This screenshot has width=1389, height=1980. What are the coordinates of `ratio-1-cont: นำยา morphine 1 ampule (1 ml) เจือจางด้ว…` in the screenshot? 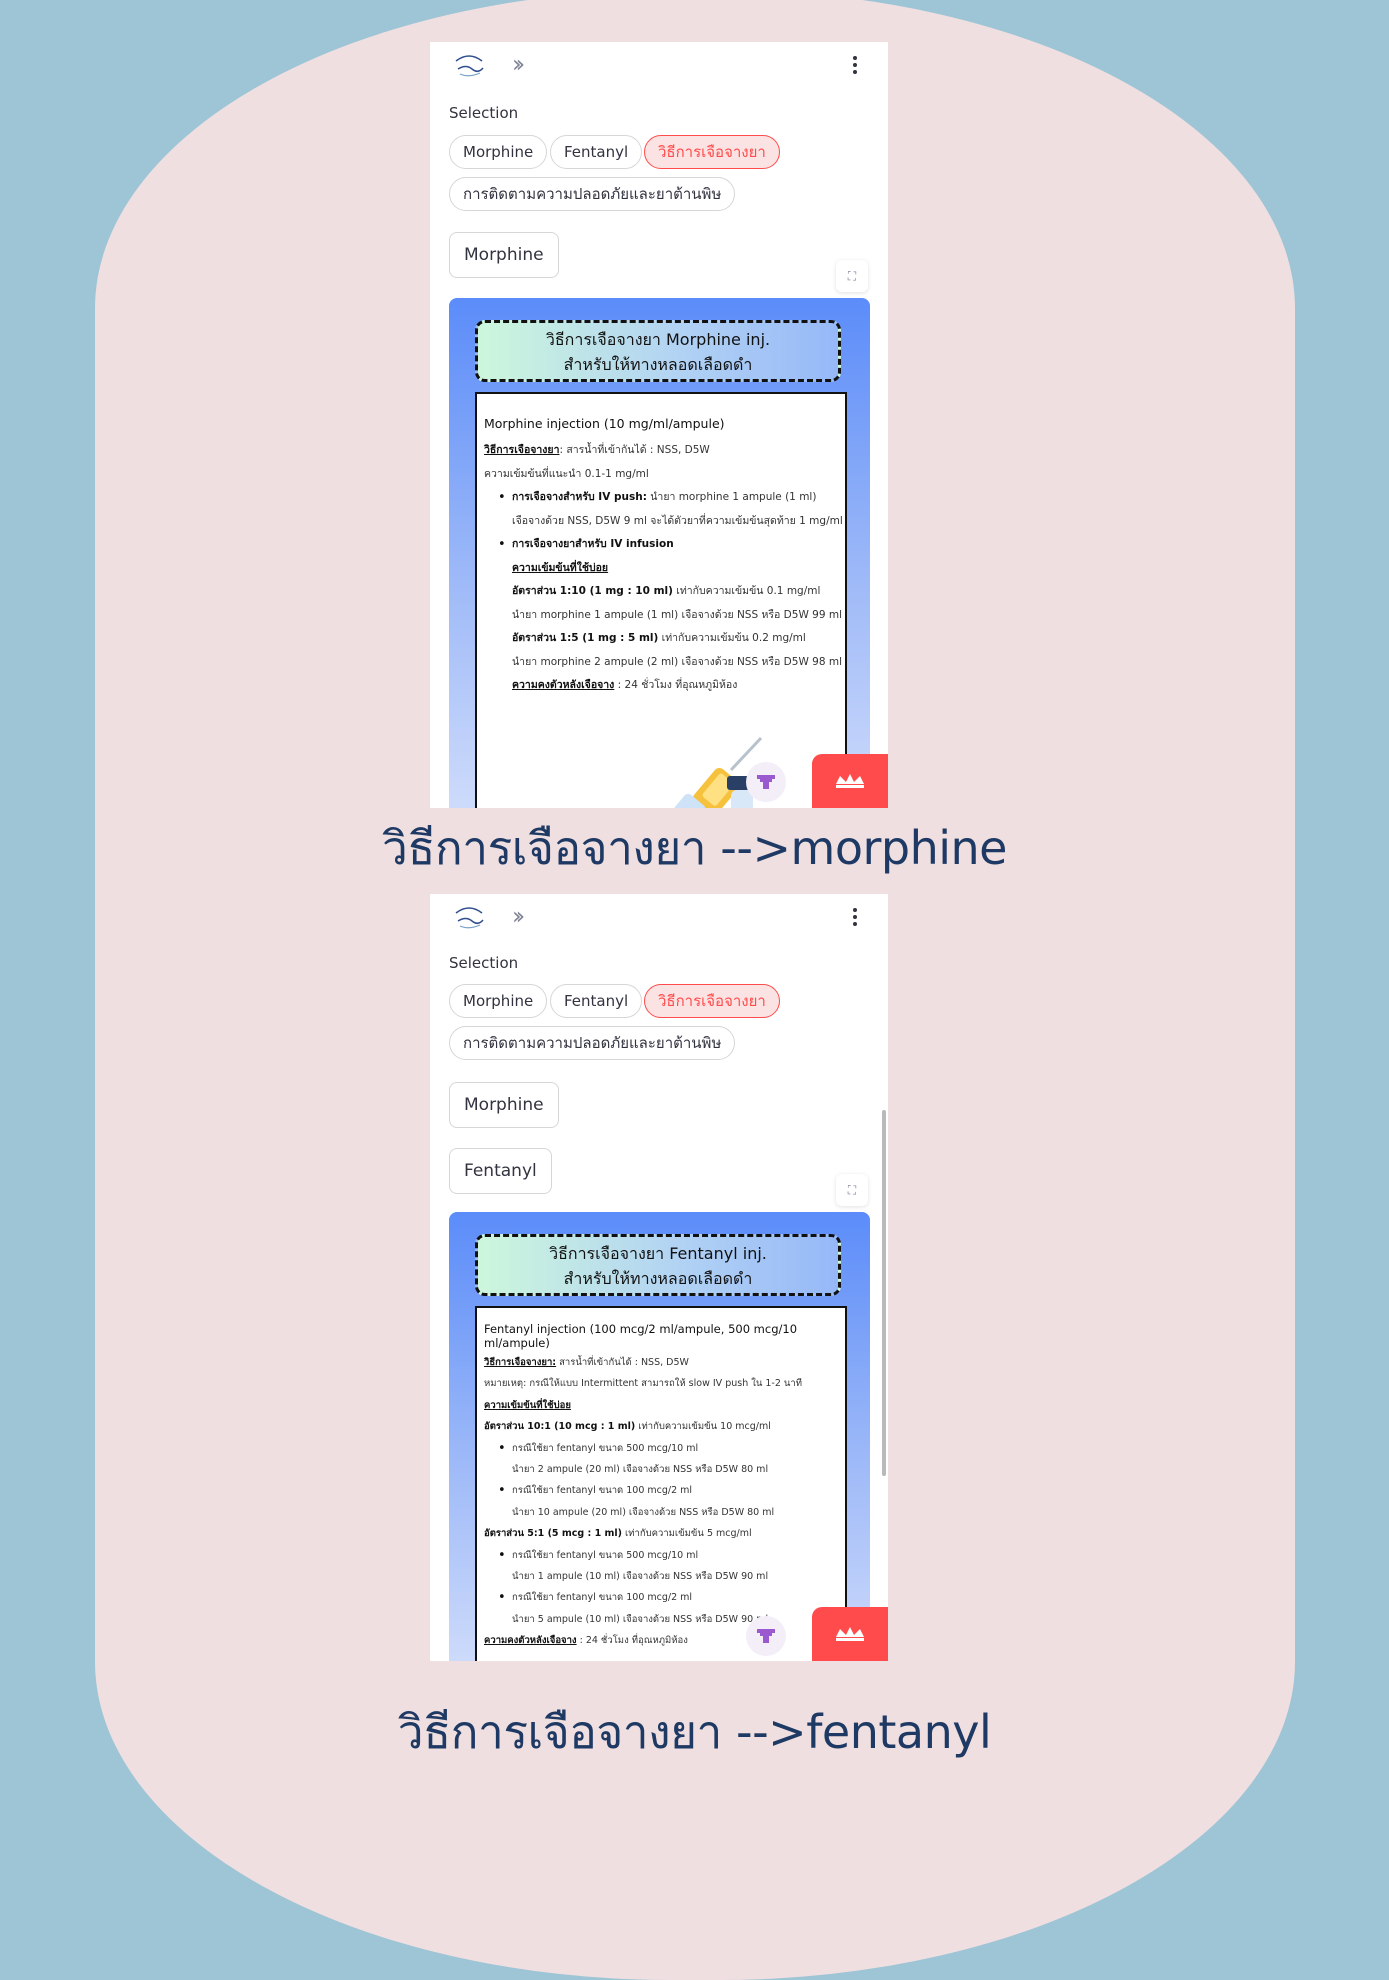 It's located at (677, 614).